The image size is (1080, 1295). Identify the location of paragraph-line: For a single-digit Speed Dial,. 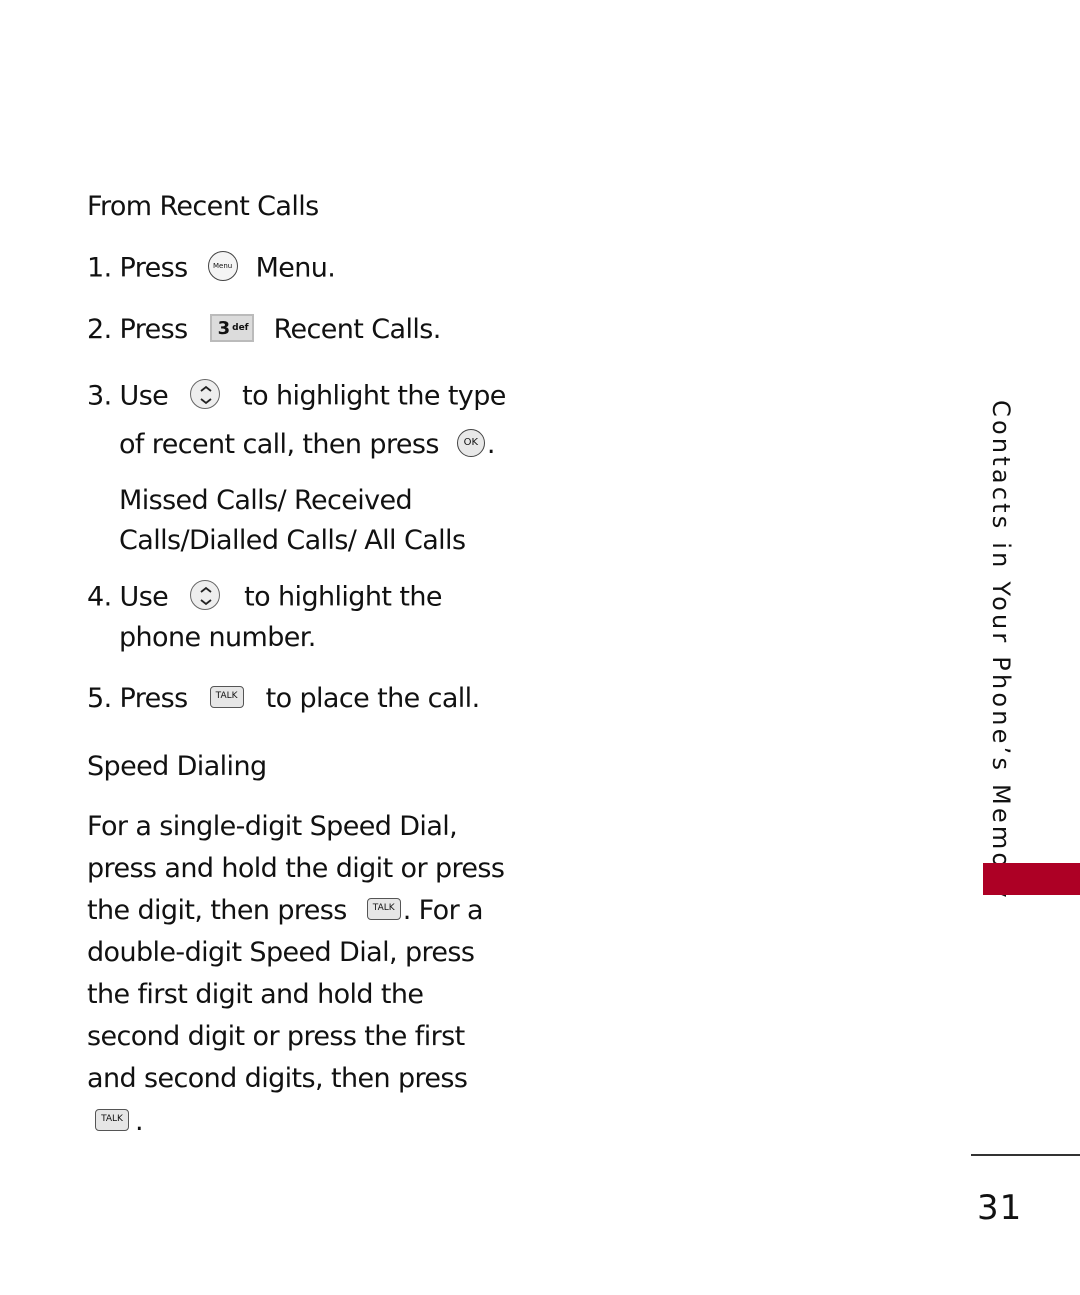
(272, 826).